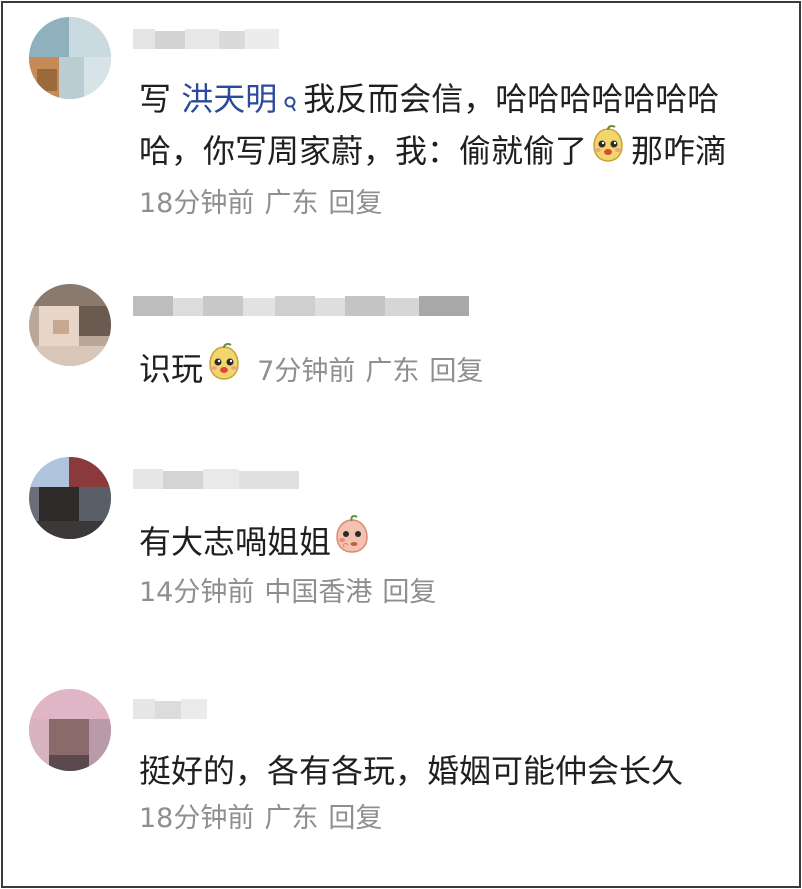  Describe the element at coordinates (229, 99) in the screenshot. I see `mention-link: 洪天明` at that location.